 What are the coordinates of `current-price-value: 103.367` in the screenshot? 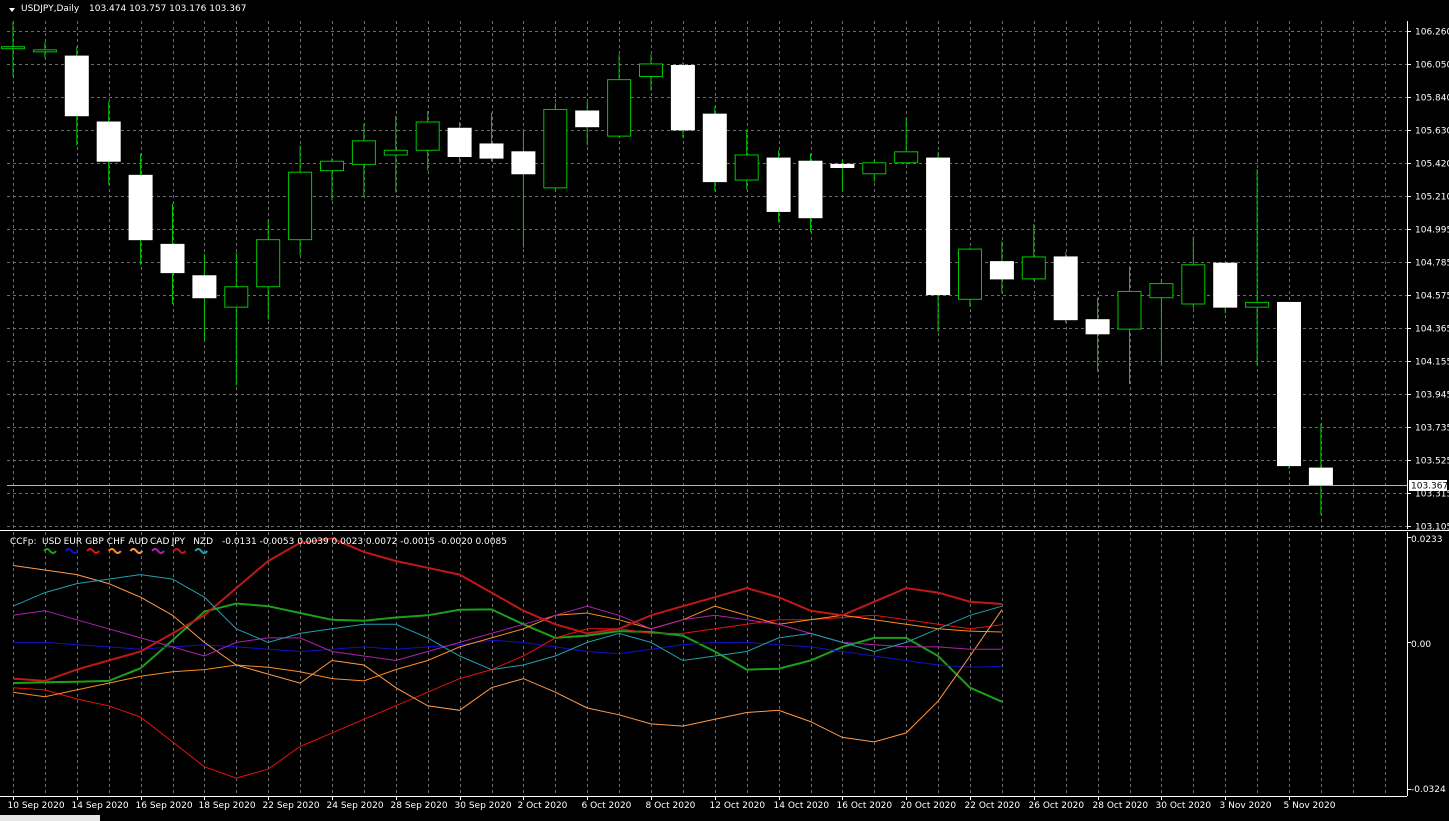 It's located at (1429, 487).